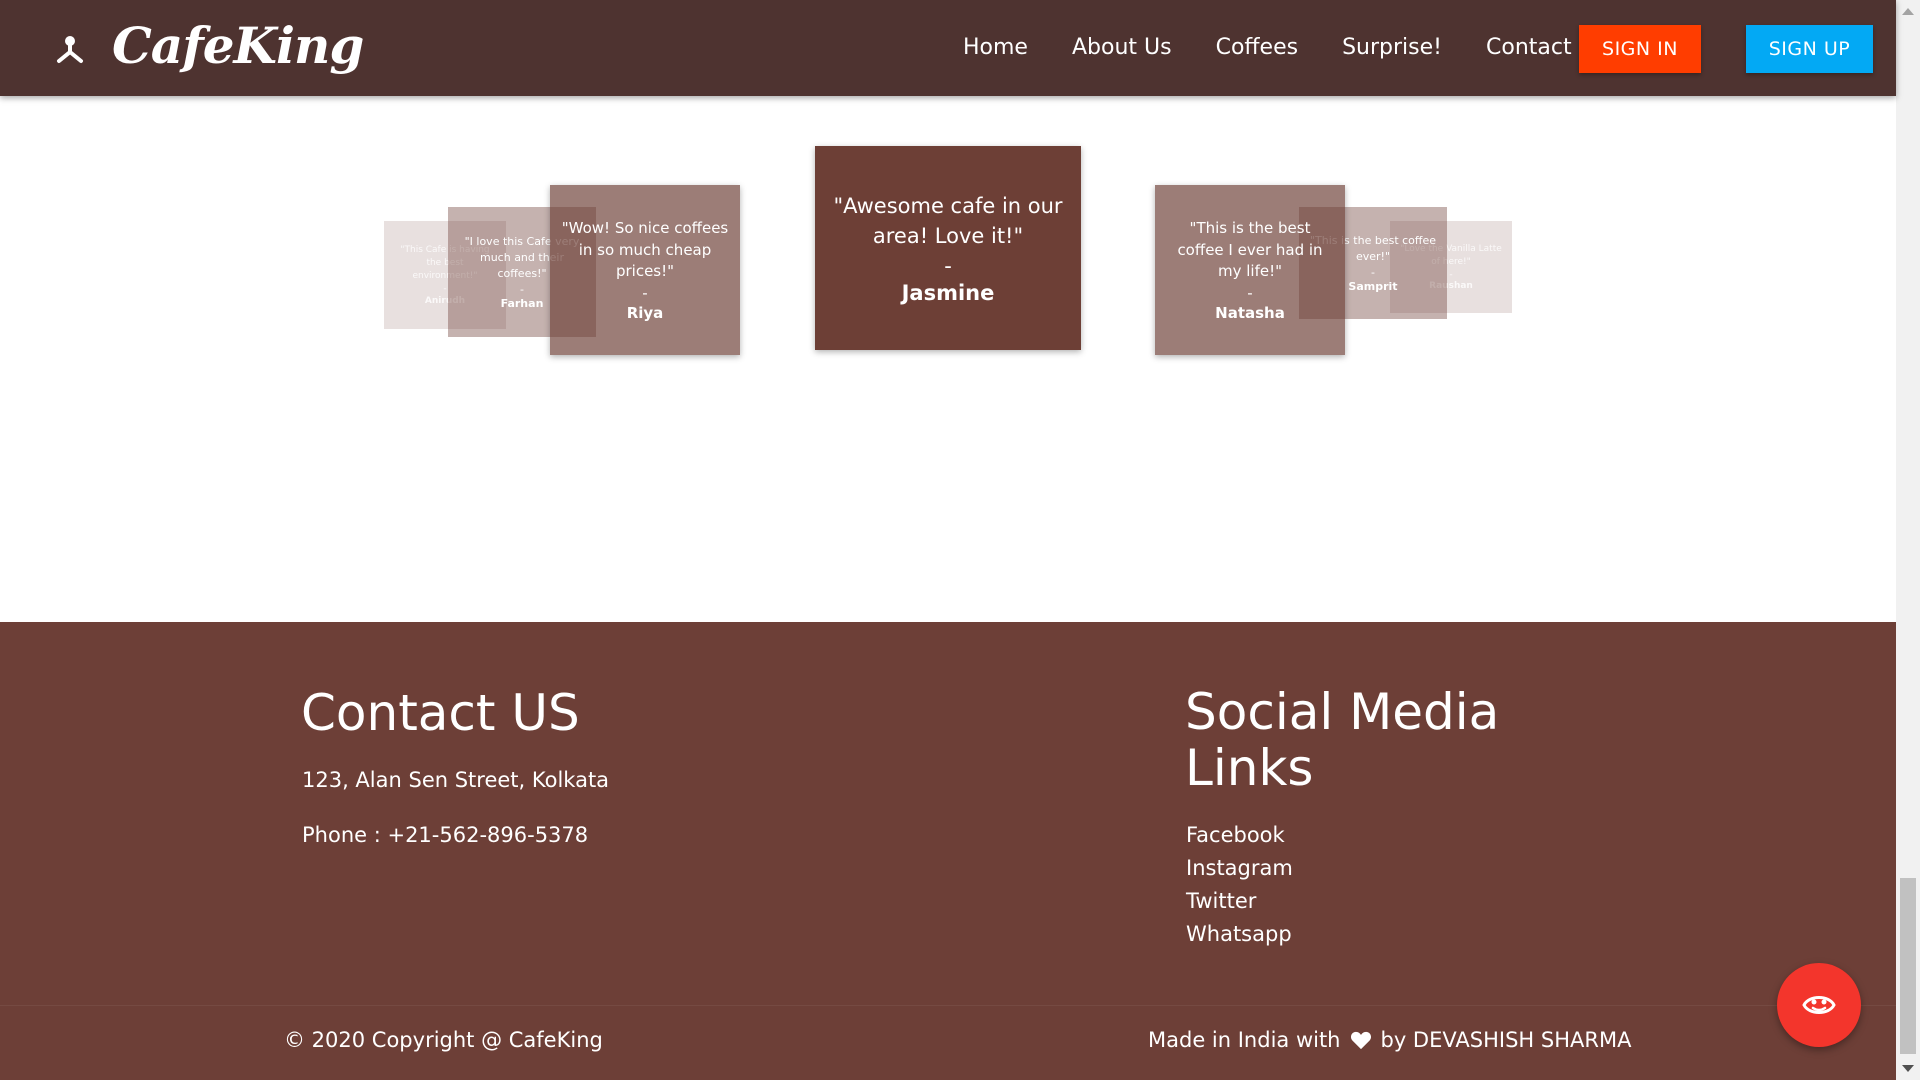 This screenshot has width=1920, height=1080. What do you see at coordinates (1250, 313) in the screenshot?
I see `testimonial-author: Natasha` at bounding box center [1250, 313].